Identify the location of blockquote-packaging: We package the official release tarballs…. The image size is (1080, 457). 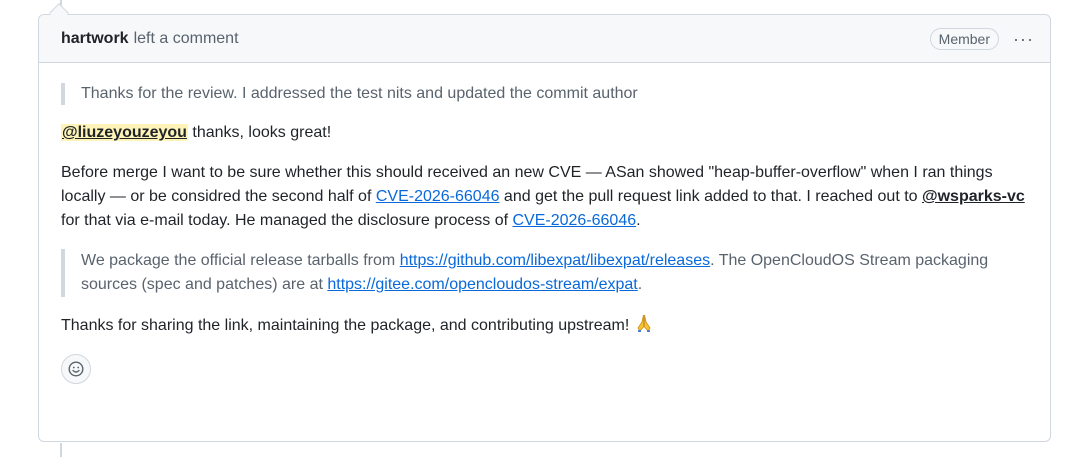
(544, 273).